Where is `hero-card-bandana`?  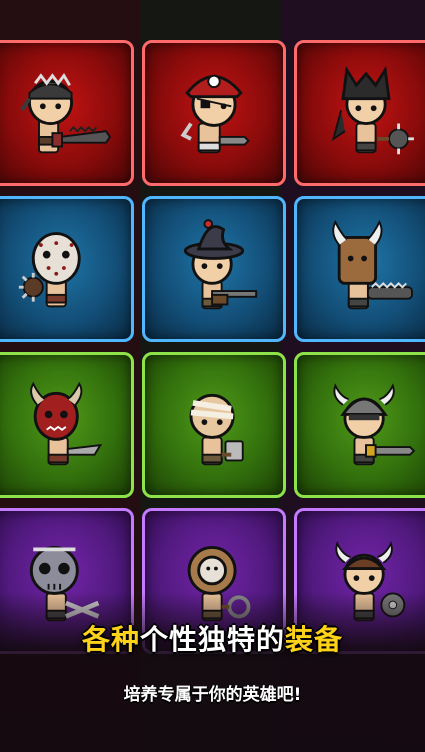
hero-card-bandana is located at coordinates (67, 113).